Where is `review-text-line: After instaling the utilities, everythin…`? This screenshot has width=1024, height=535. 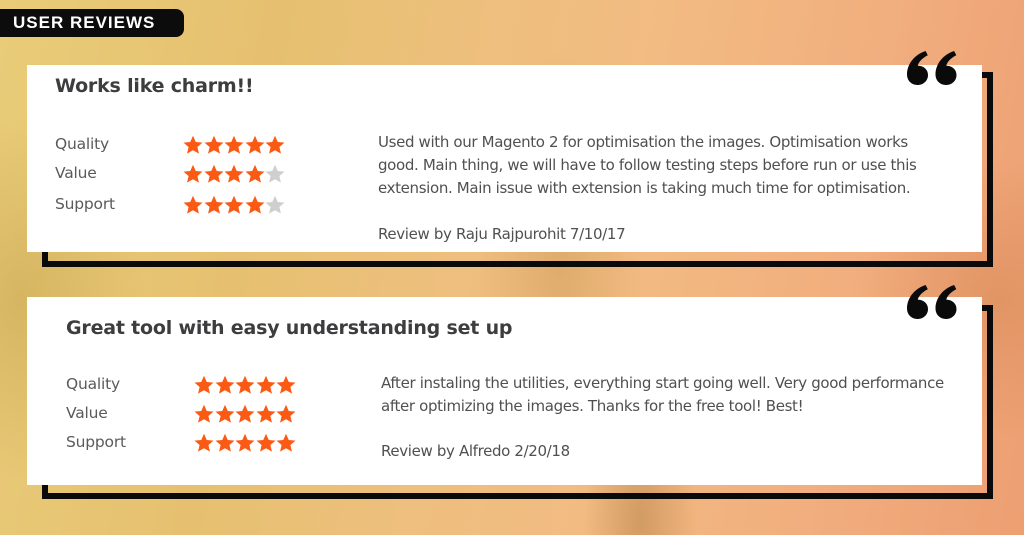
review-text-line: After instaling the utilities, everythin… is located at coordinates (662, 383).